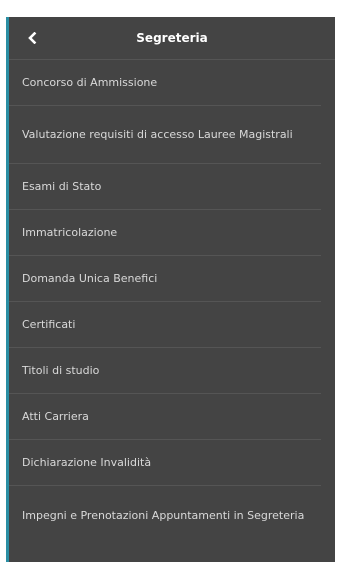  Describe the element at coordinates (70, 232) in the screenshot. I see `menu-item-label: Immatricolazione` at that location.